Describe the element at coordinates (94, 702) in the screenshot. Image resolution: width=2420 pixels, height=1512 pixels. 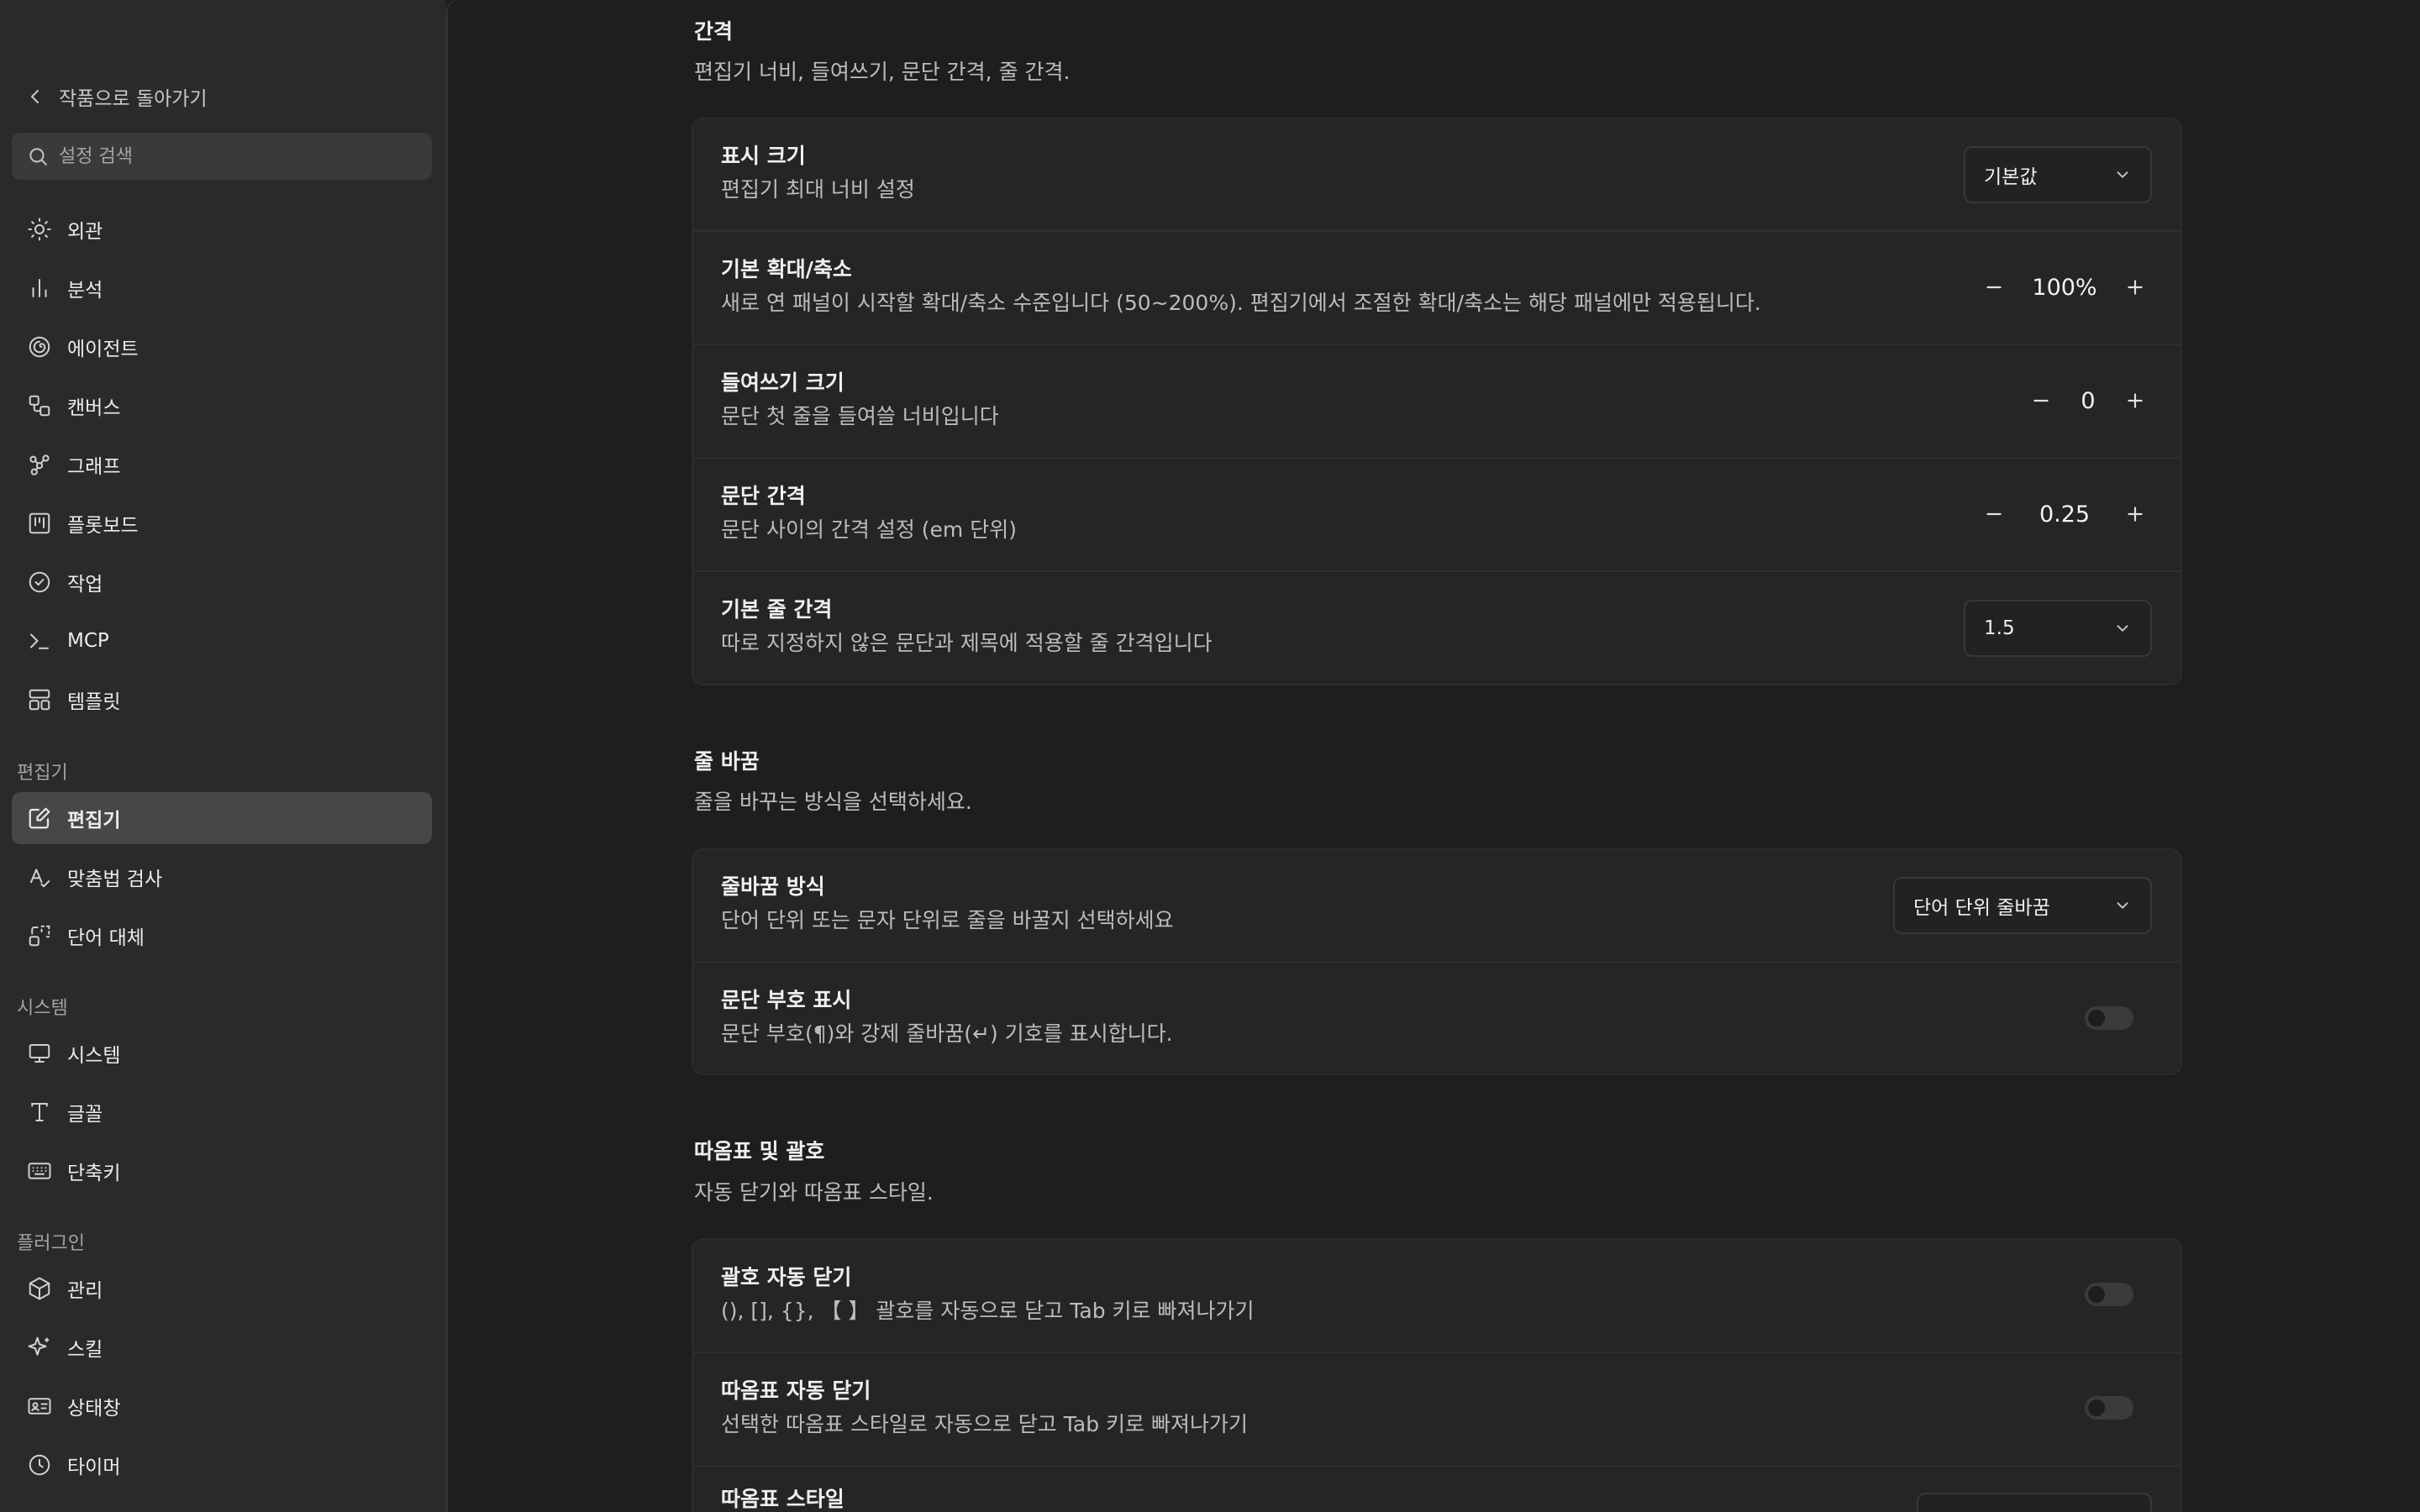
I see `sidebar-item-label: 템플릿` at that location.